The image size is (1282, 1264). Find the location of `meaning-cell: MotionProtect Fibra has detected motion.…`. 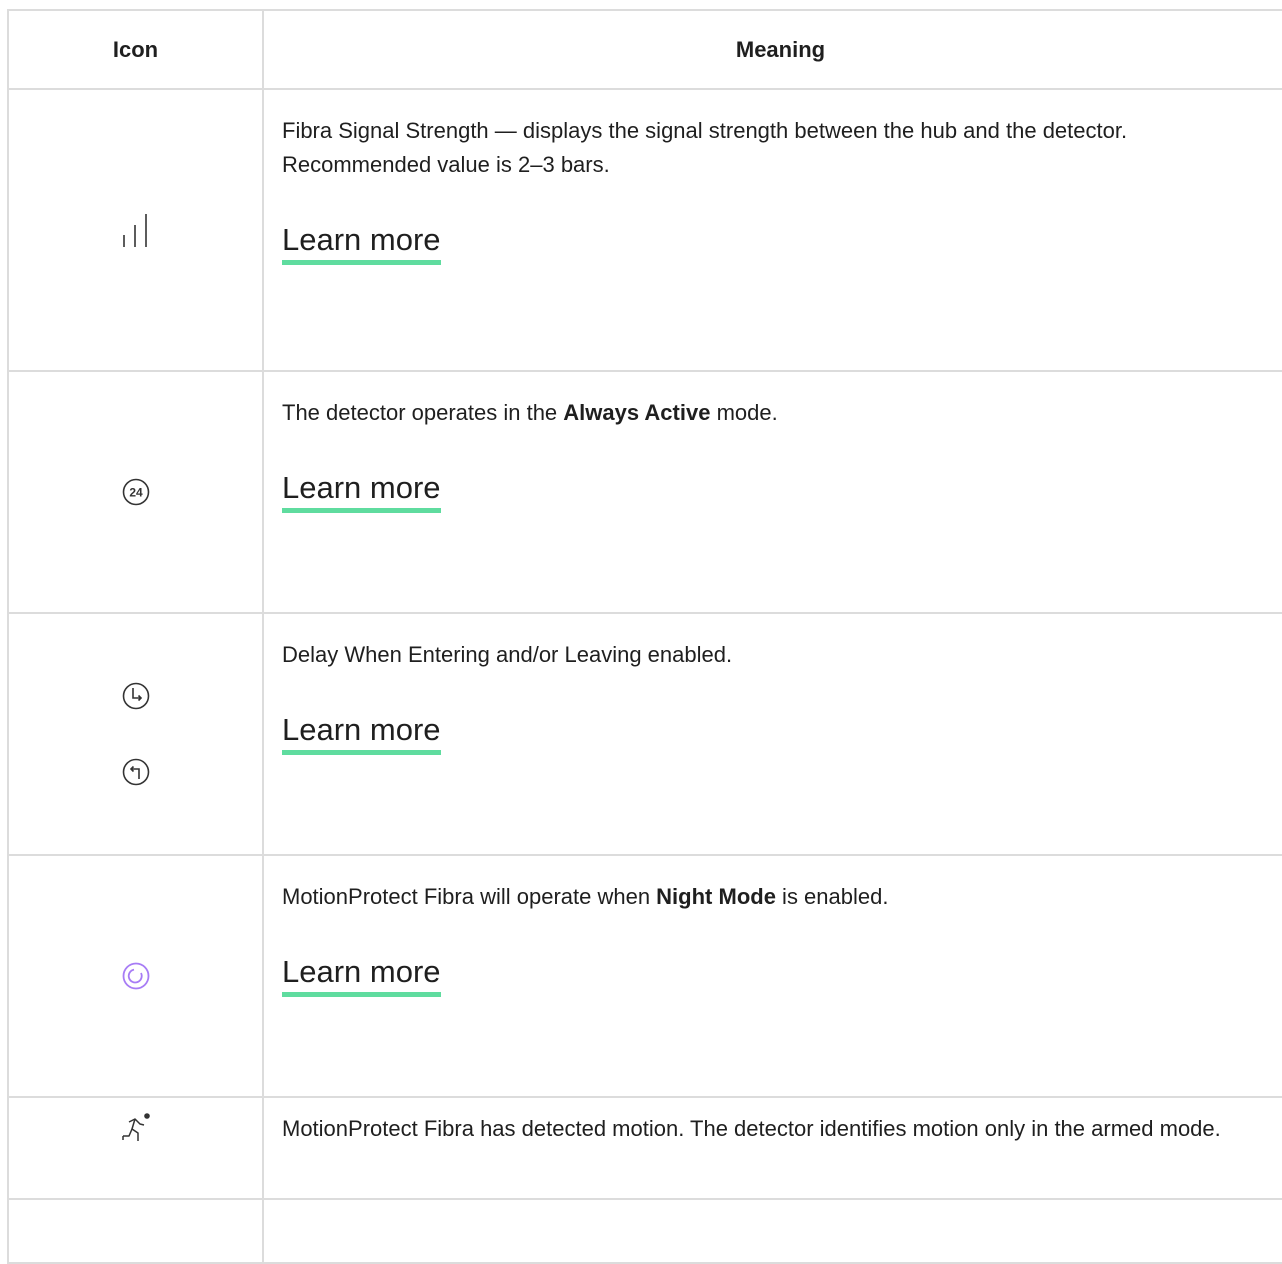

meaning-cell: MotionProtect Fibra has detected motion.… is located at coordinates (772, 1148).